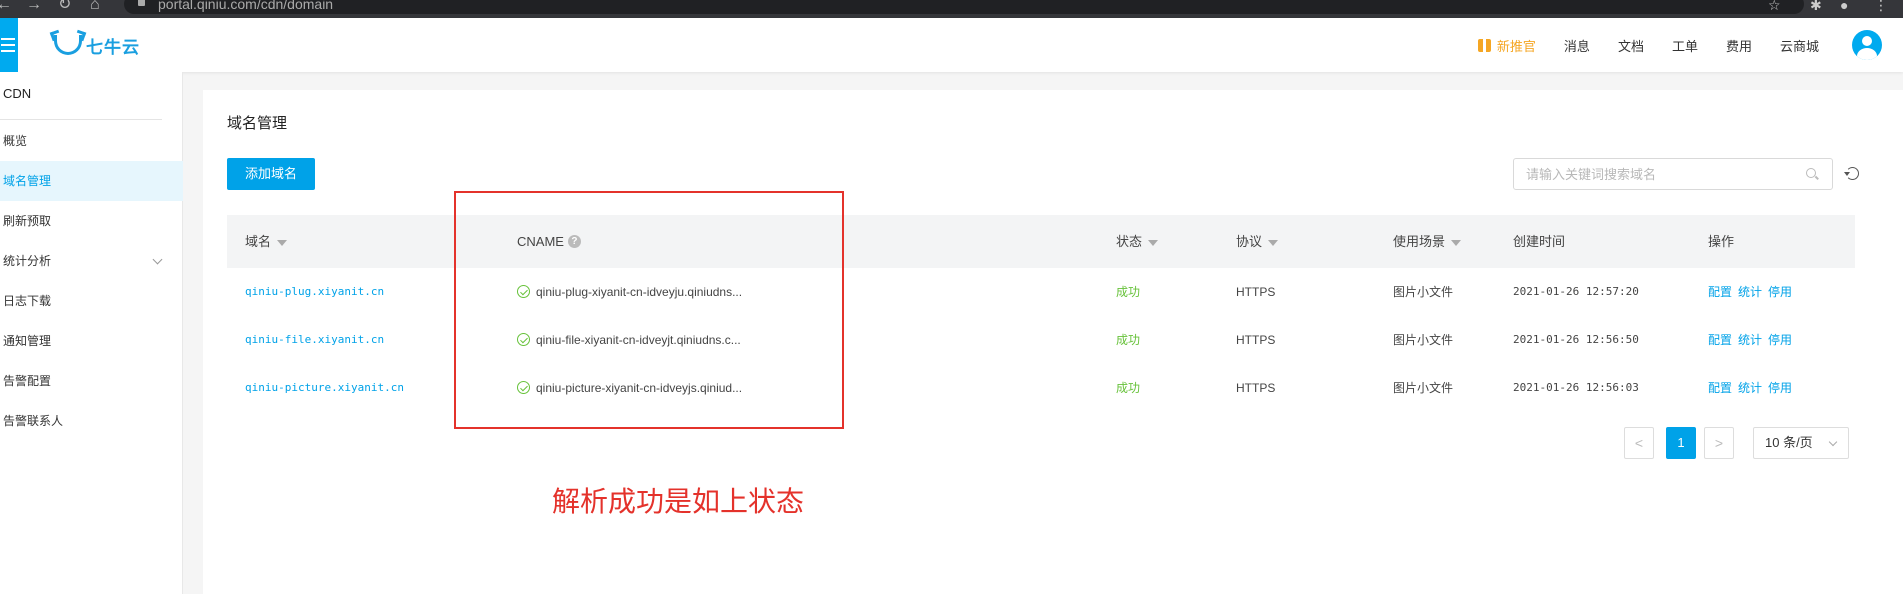  Describe the element at coordinates (1721, 241) in the screenshot. I see `column-header-actions: 操作` at that location.